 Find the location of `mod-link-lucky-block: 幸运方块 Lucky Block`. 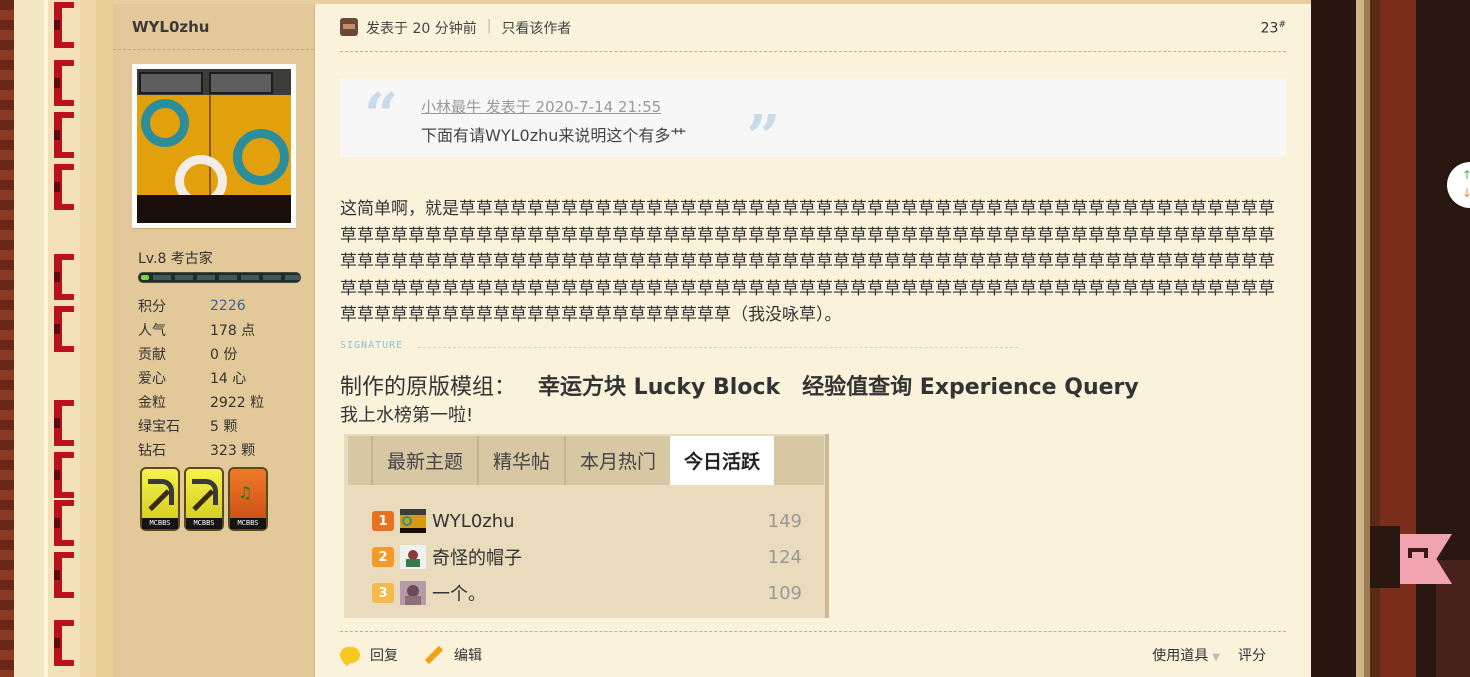

mod-link-lucky-block: 幸运方块 Lucky Block is located at coordinates (659, 387).